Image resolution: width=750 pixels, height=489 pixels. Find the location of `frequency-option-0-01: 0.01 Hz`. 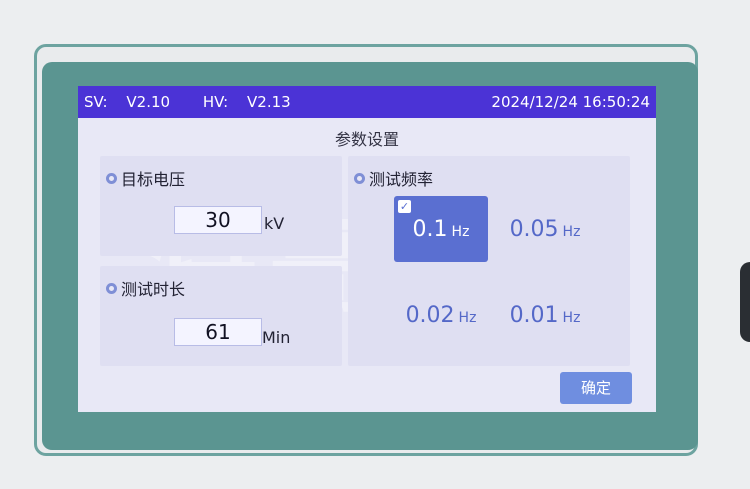

frequency-option-0-01: 0.01 Hz is located at coordinates (545, 315).